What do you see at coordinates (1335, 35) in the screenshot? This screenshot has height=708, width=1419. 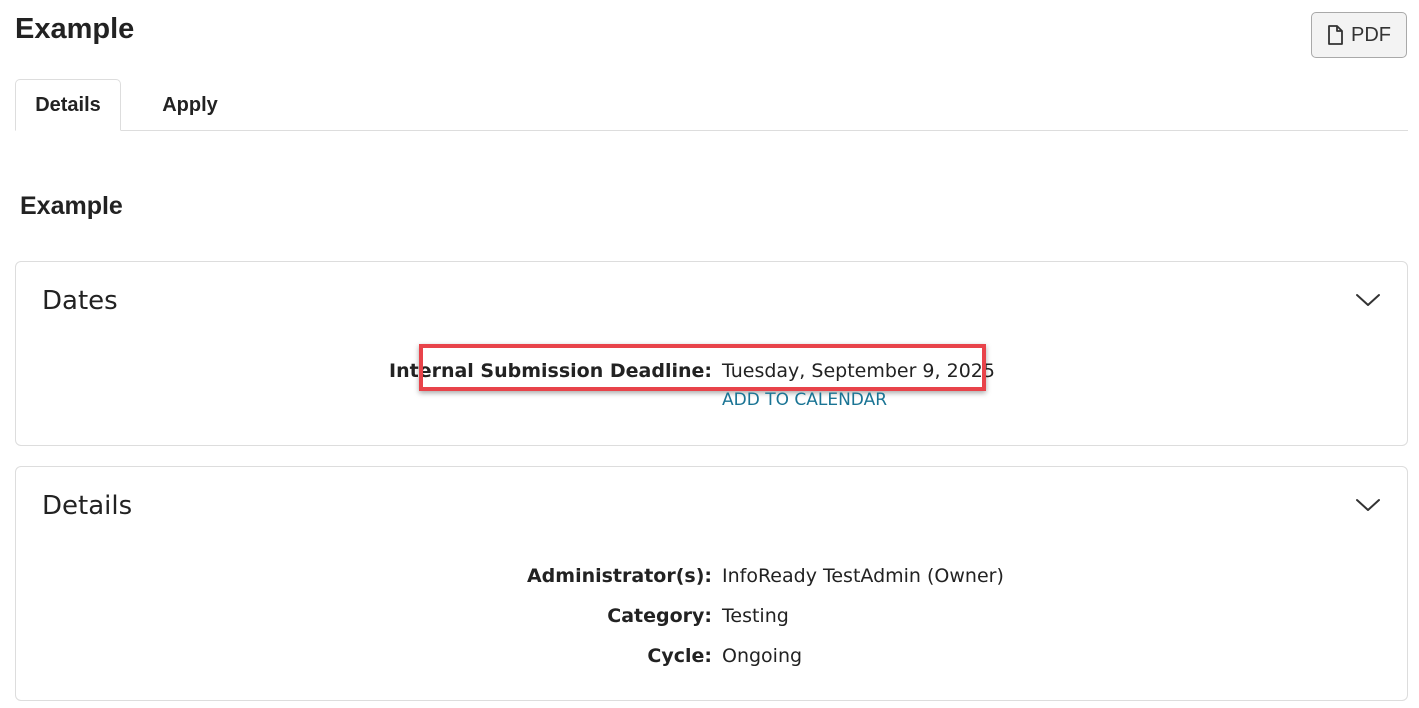 I see `file-icon` at bounding box center [1335, 35].